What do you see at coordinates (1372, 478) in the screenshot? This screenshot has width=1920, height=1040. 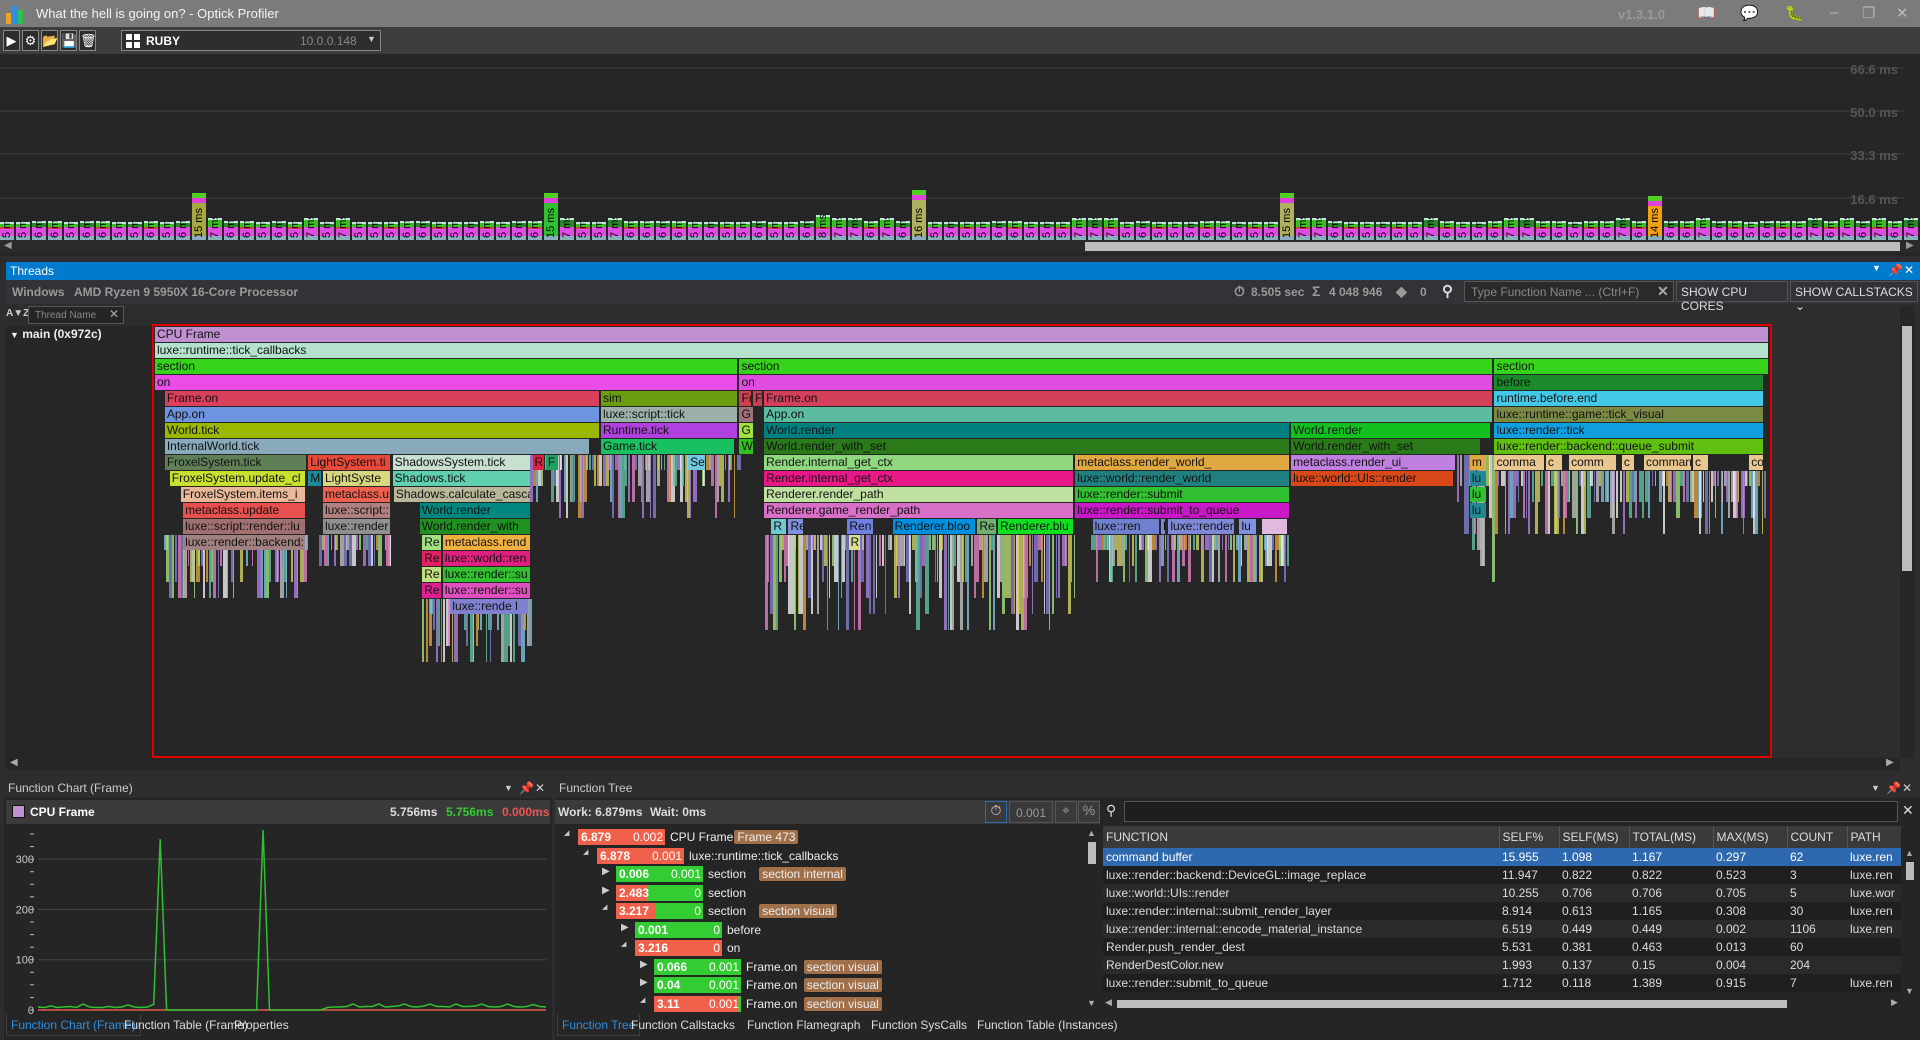 I see `flame-block: luxe::world::UIs::render` at bounding box center [1372, 478].